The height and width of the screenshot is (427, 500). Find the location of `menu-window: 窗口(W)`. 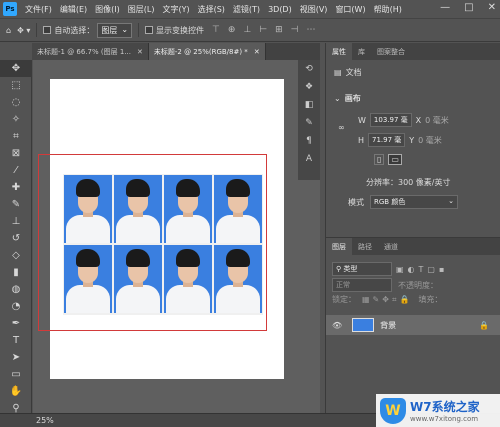

menu-window: 窗口(W) is located at coordinates (350, 9).